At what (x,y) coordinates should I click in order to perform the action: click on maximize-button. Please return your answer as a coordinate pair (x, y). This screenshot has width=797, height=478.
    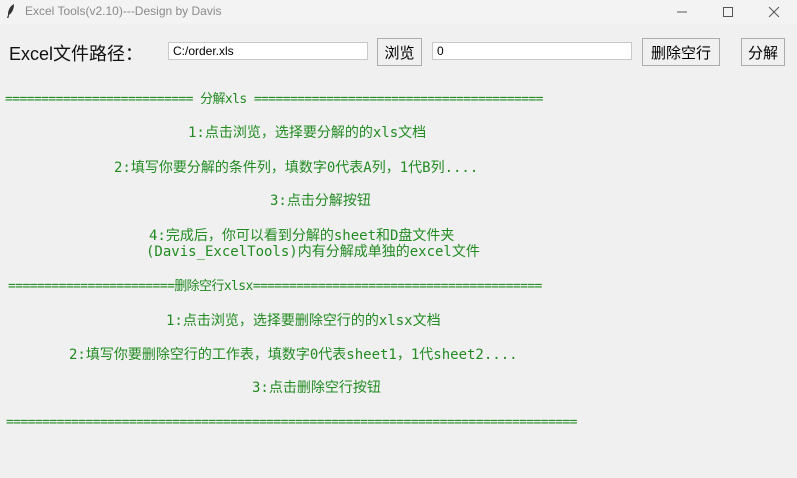
    Looking at the image, I should click on (728, 12).